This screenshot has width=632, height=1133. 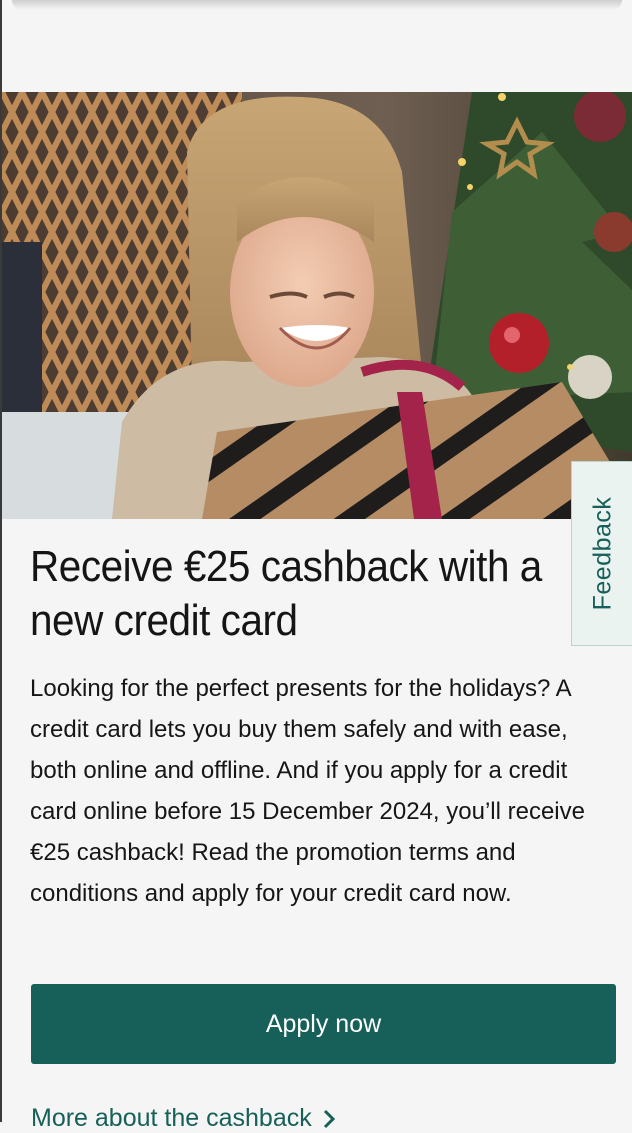 What do you see at coordinates (317, 5) in the screenshot?
I see `header-shadow` at bounding box center [317, 5].